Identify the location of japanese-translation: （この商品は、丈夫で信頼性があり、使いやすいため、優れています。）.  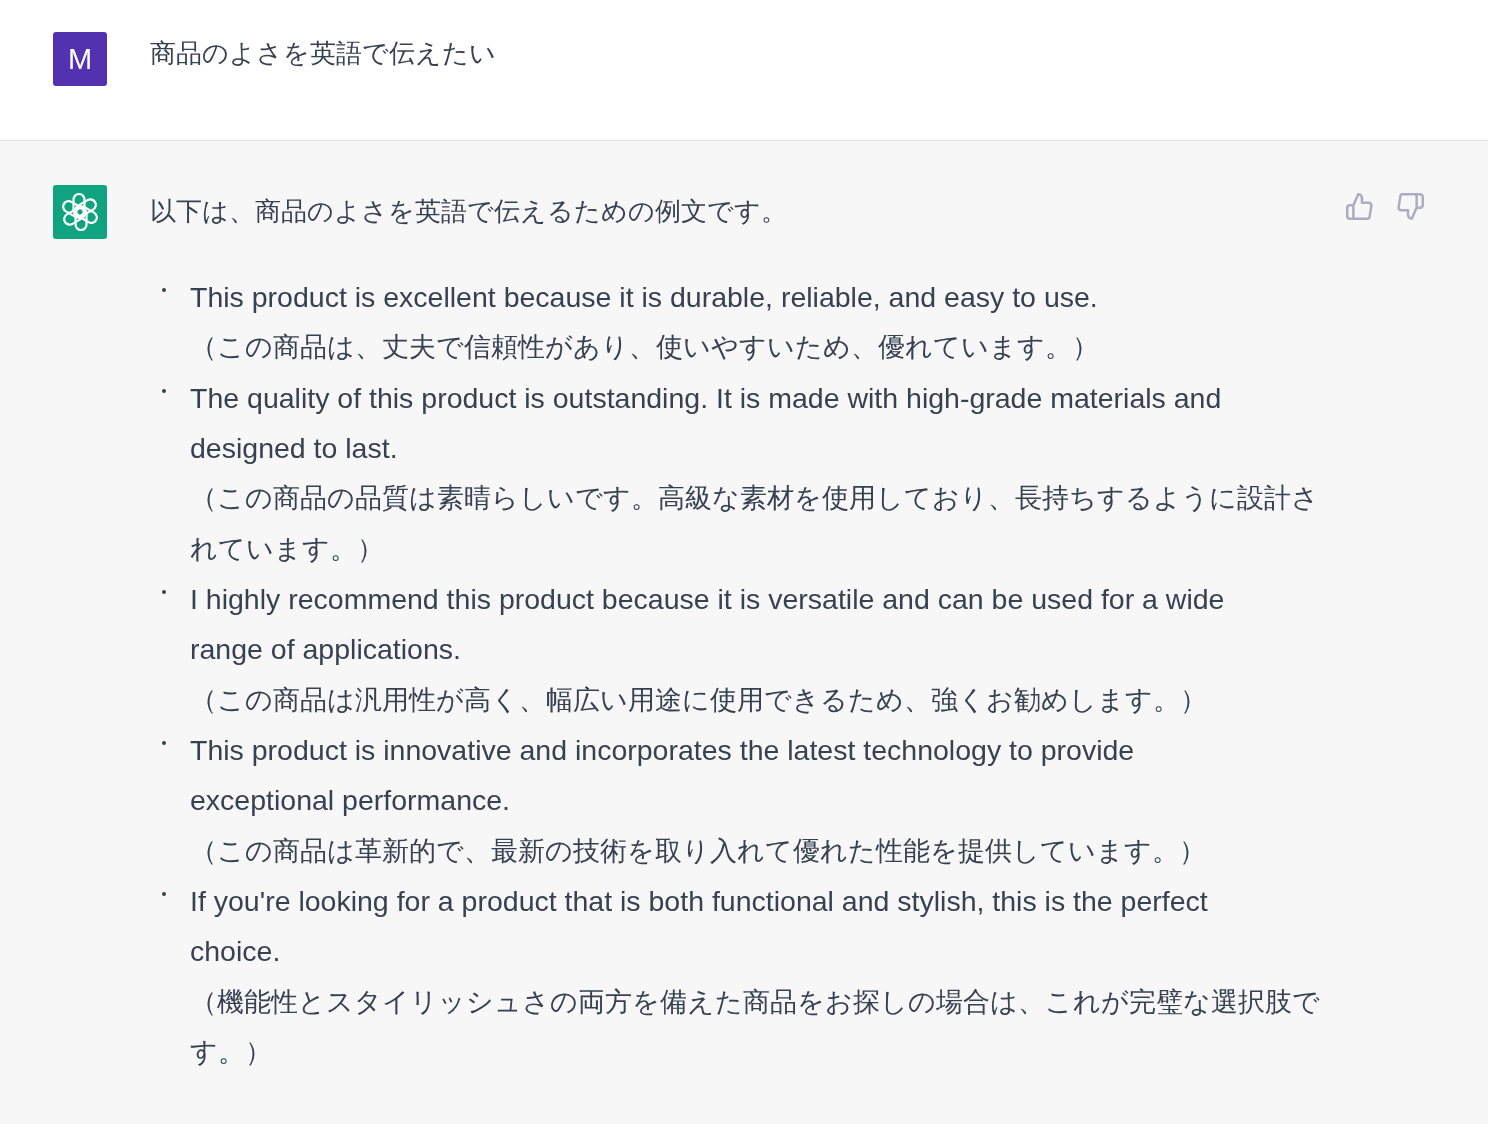
(645, 348).